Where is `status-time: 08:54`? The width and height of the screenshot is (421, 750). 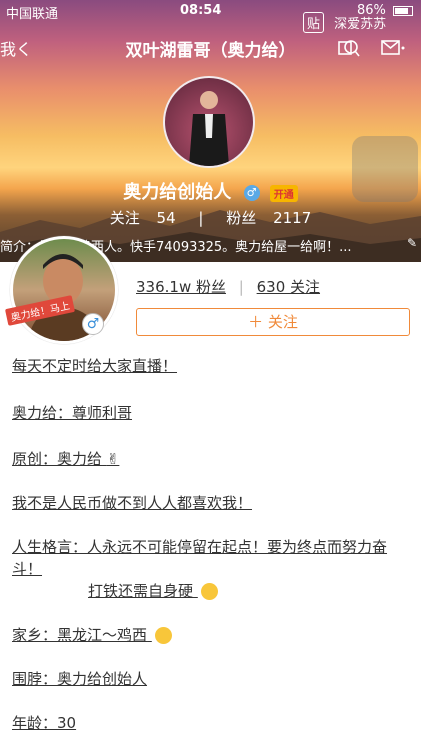 status-time: 08:54 is located at coordinates (201, 10).